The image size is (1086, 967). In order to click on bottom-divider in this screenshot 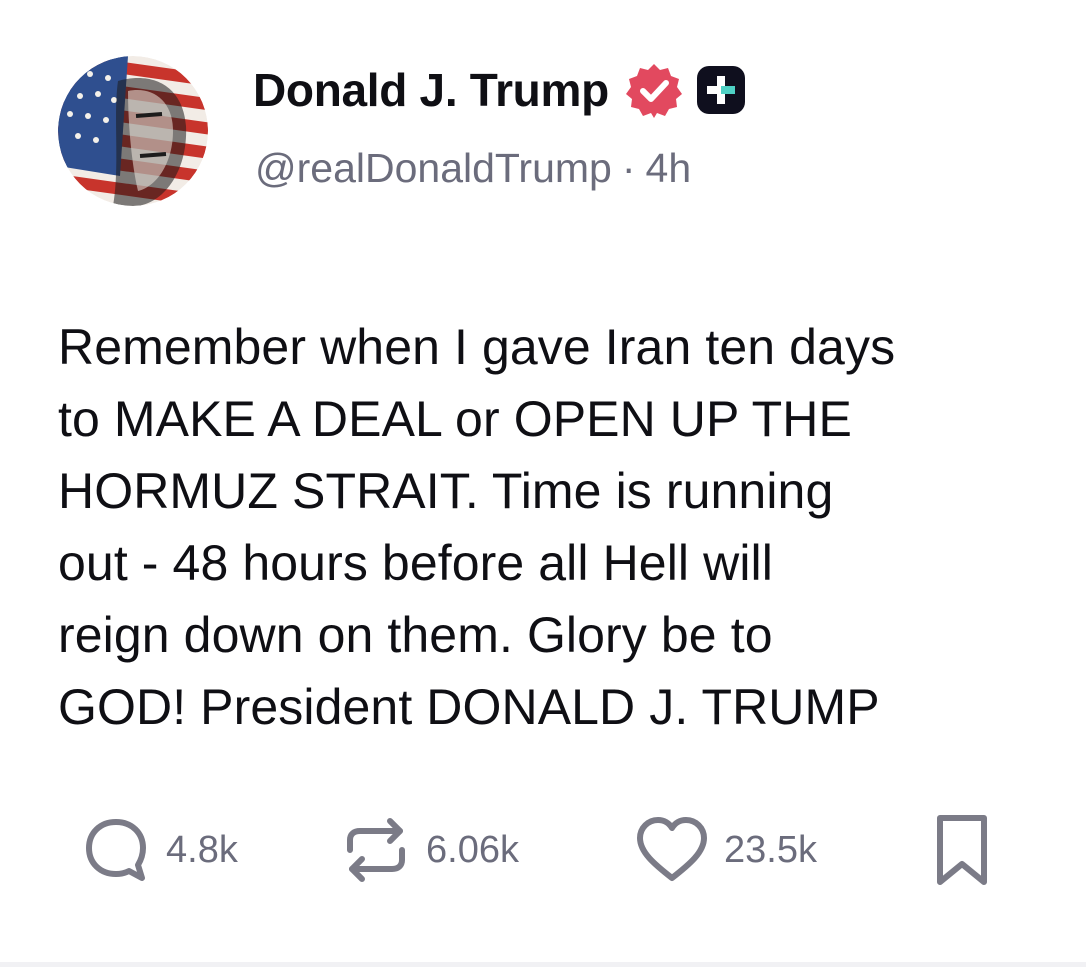, I will do `click(543, 964)`.